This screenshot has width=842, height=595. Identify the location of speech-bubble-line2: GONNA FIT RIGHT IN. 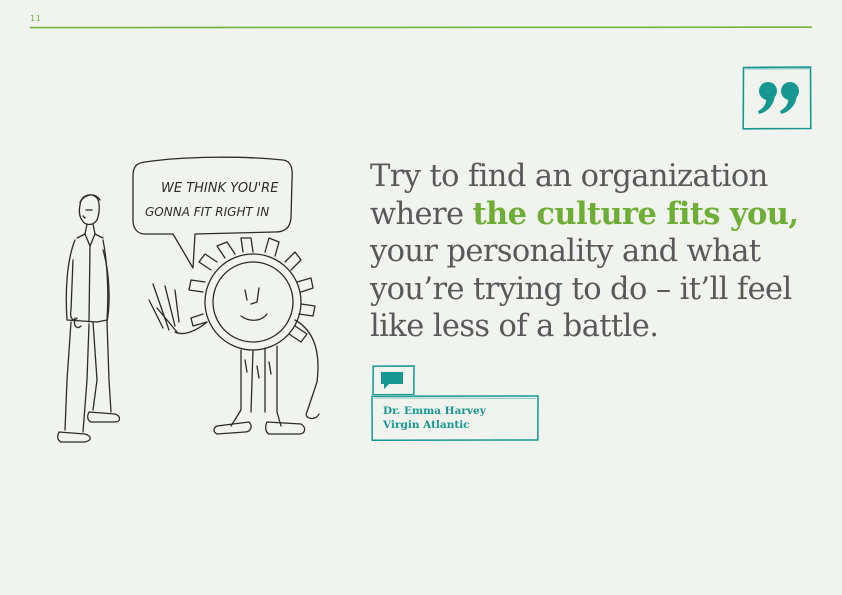
(207, 212).